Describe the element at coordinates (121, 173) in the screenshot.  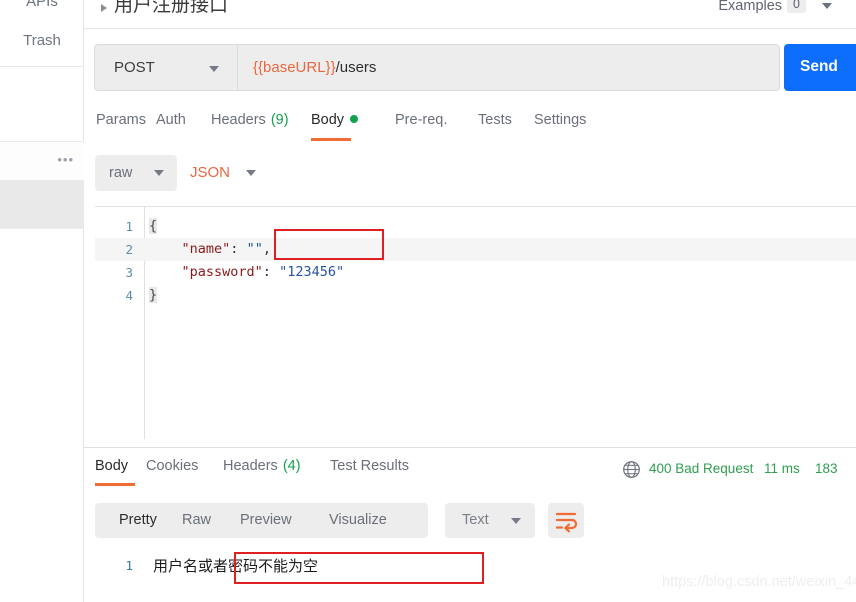
I see `body-mode-label: raw` at that location.